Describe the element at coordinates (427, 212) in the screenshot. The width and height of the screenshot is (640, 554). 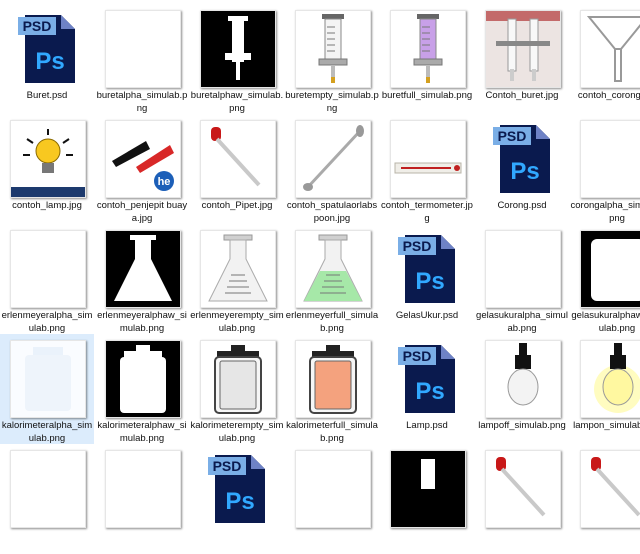
I see `file-name-label: contoh_termometer.jpg` at that location.